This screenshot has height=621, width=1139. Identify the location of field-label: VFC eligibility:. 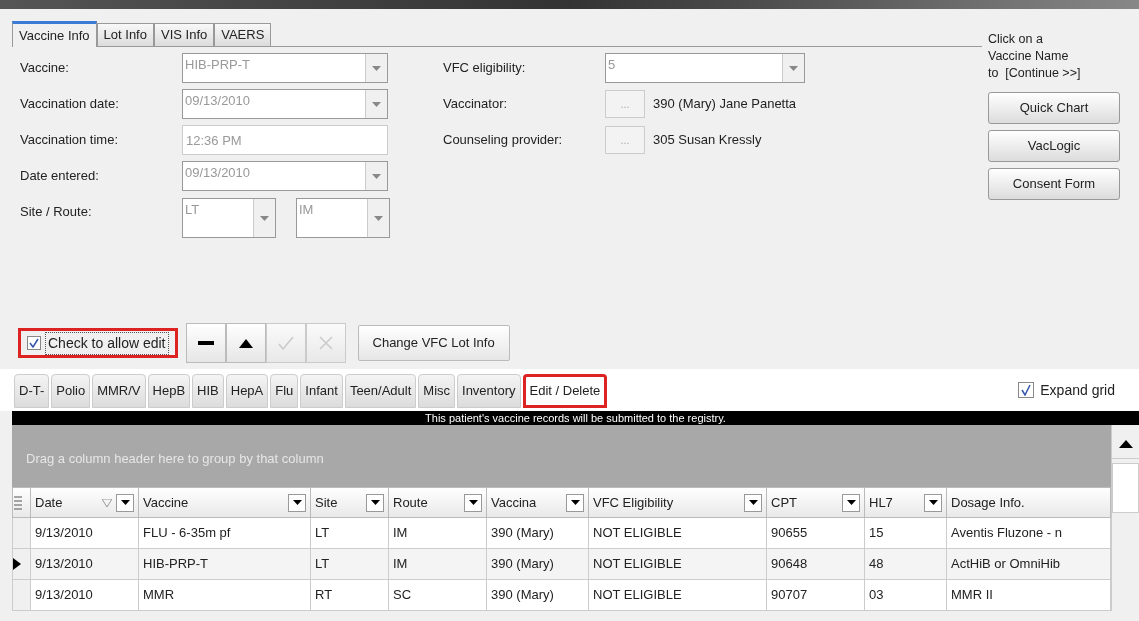
(484, 68).